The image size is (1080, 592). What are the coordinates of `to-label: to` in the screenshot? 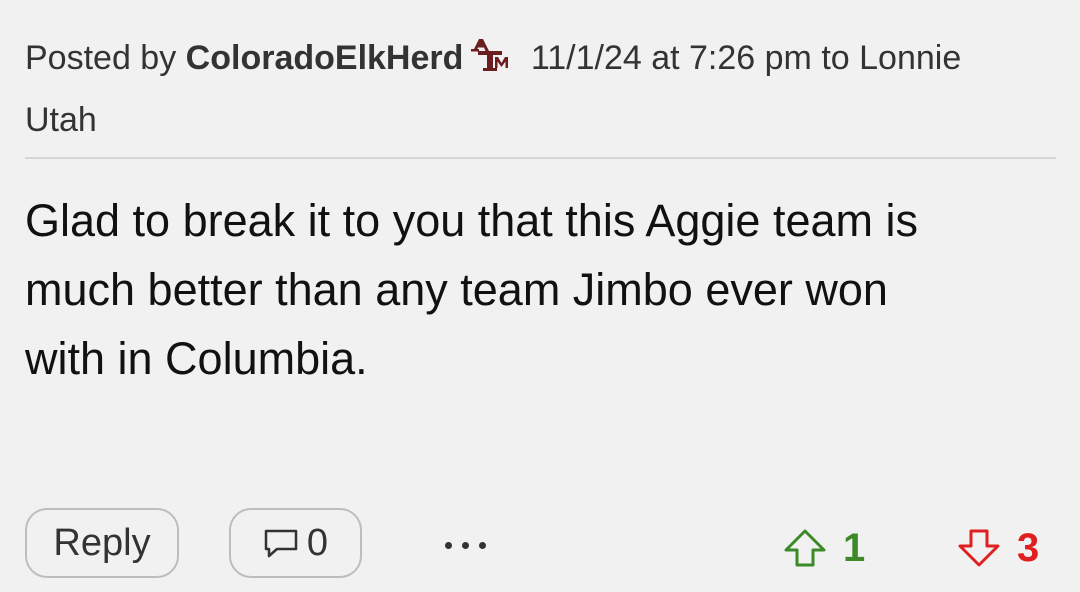 It's located at (835, 58).